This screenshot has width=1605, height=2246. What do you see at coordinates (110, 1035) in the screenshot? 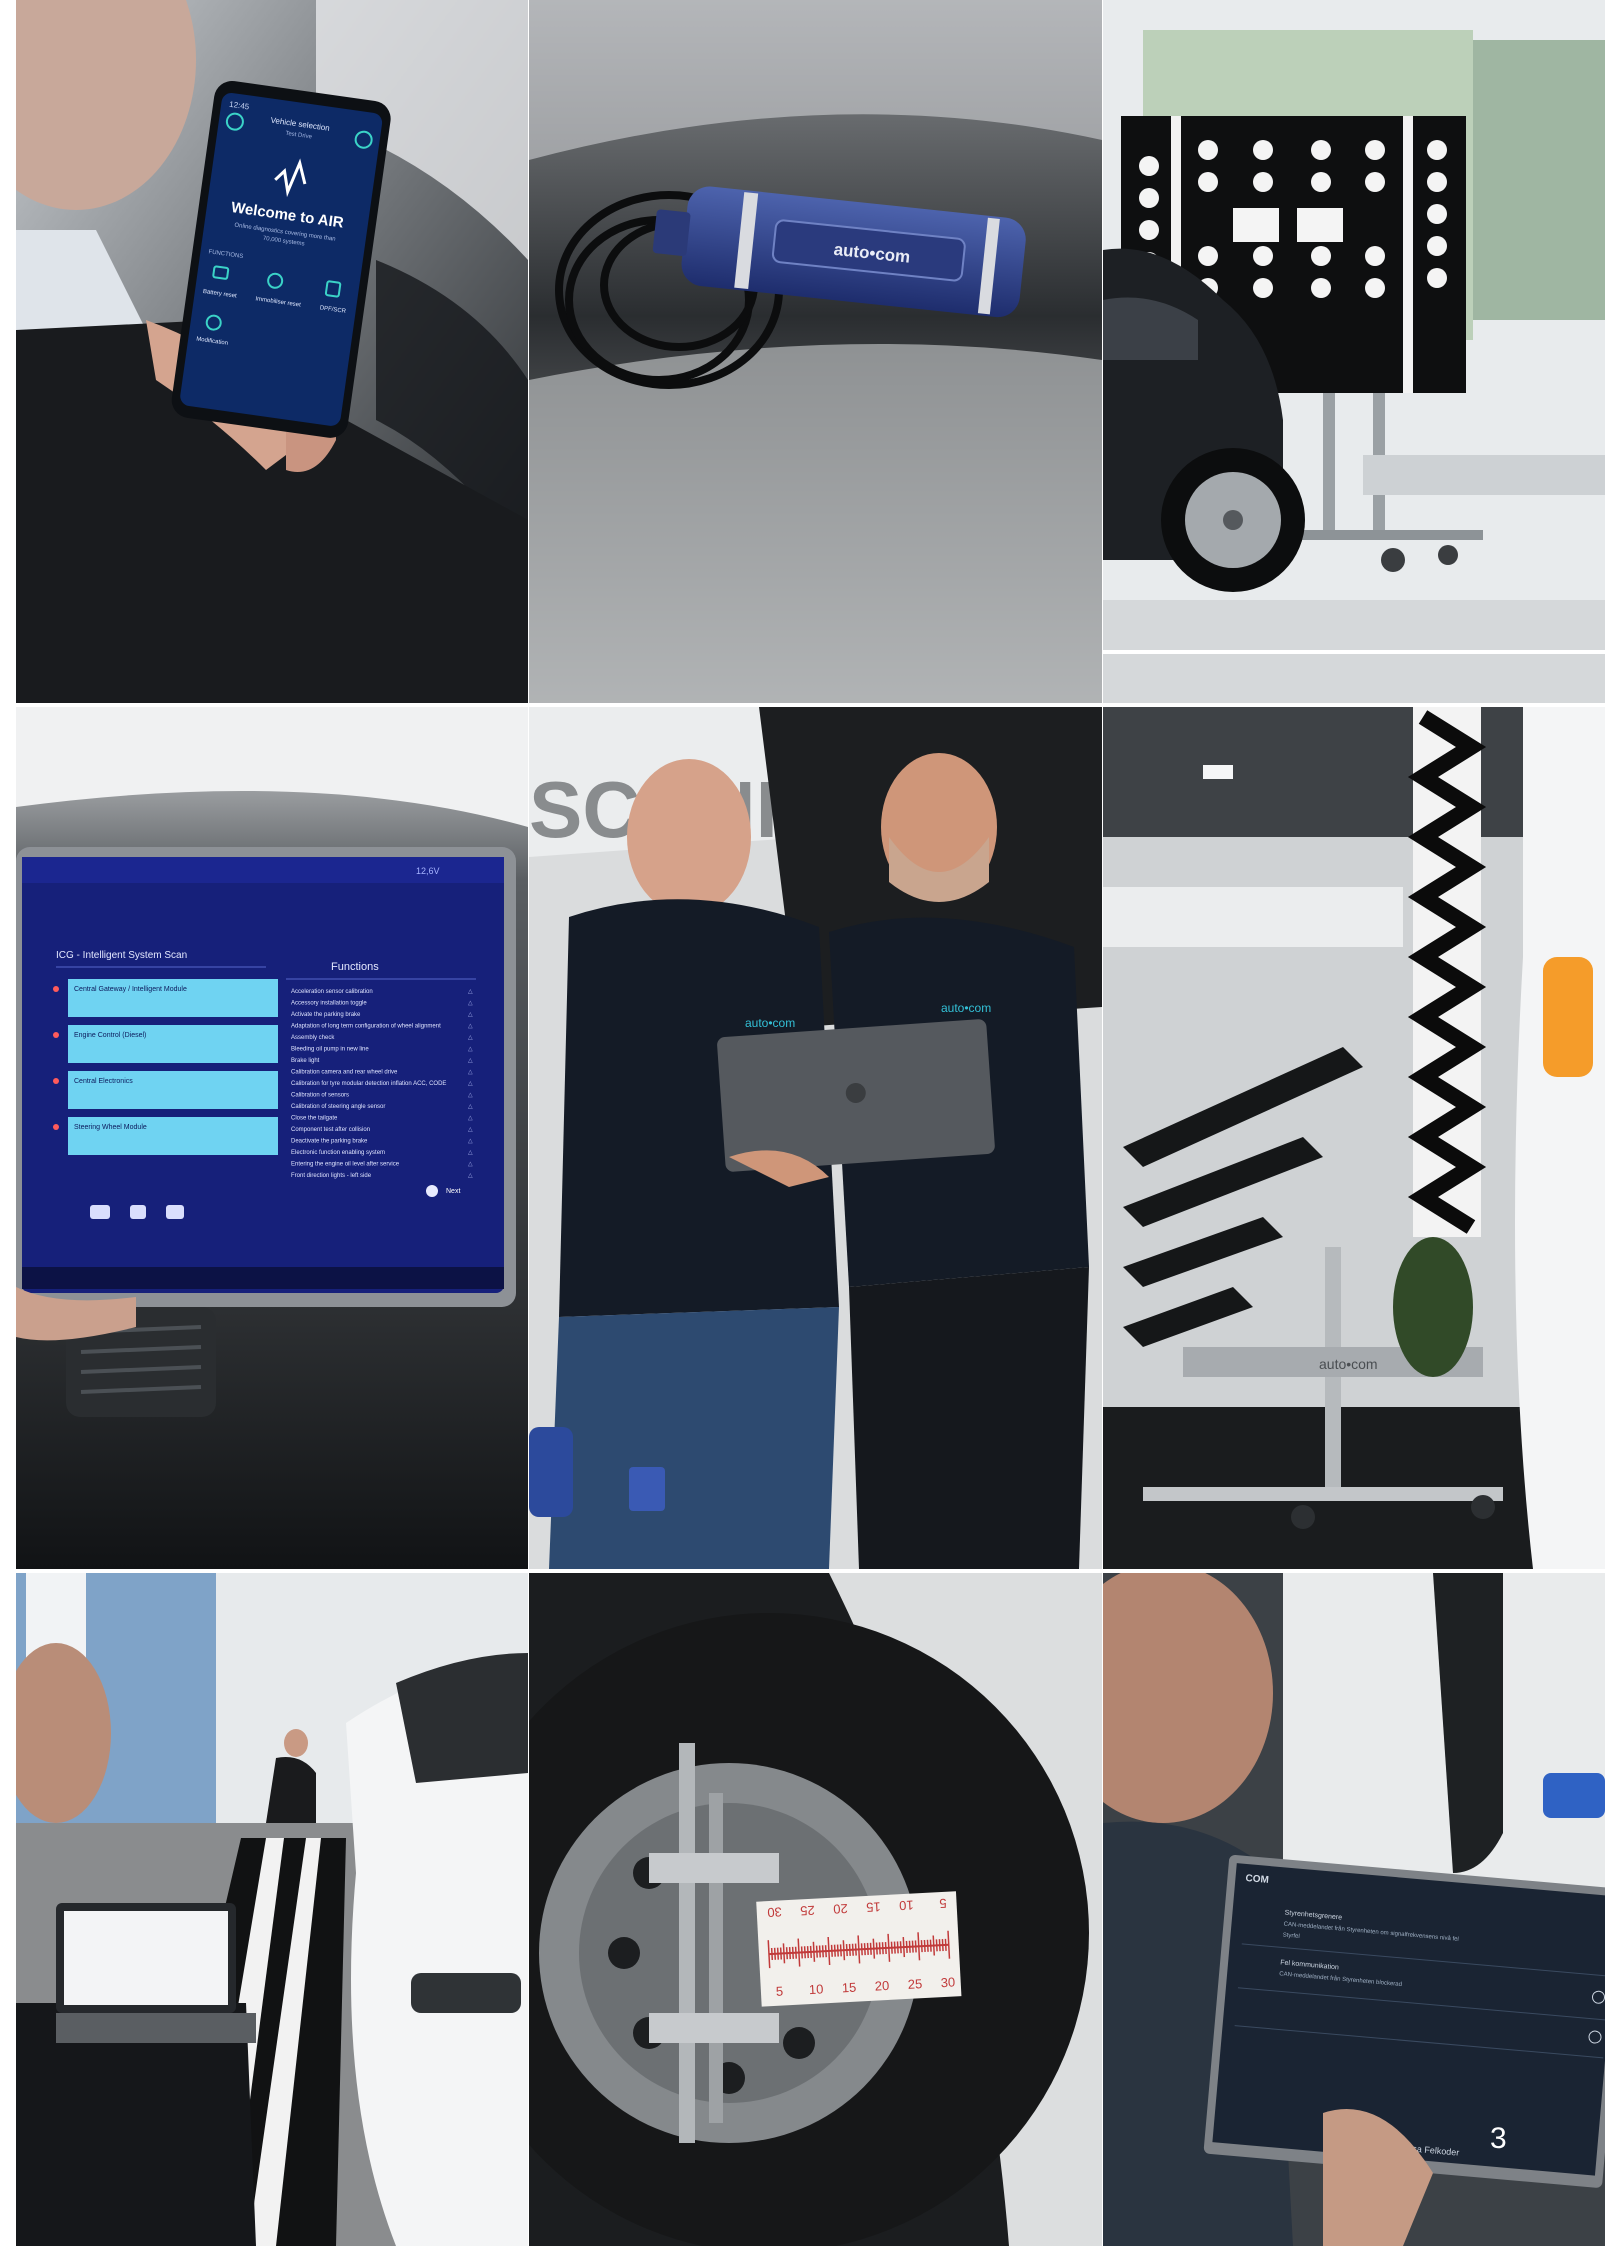
I see `system-item-label: Engine Control (Diesel)` at bounding box center [110, 1035].